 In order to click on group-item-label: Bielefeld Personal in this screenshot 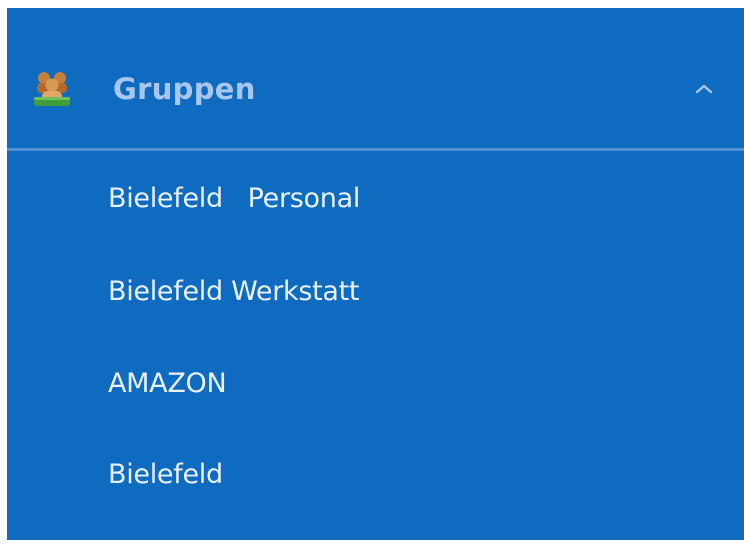, I will do `click(234, 198)`.